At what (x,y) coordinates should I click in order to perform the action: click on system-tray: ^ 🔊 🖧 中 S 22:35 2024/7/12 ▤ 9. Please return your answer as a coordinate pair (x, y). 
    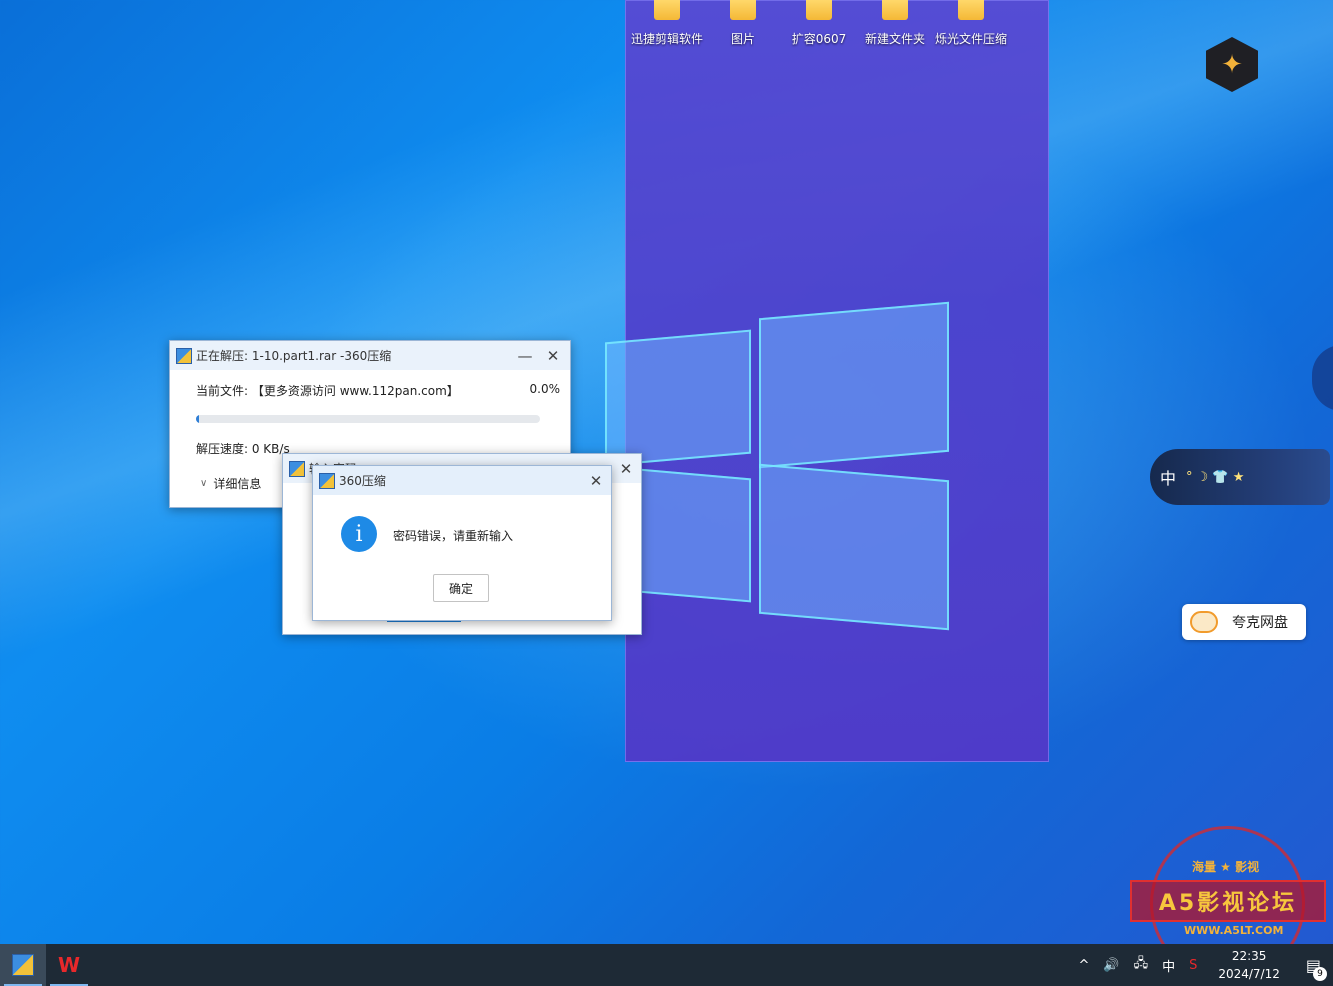
    Looking at the image, I should click on (1202, 965).